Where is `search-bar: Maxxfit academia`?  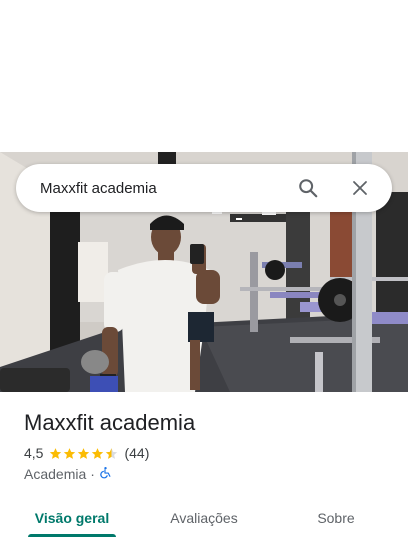 search-bar: Maxxfit academia is located at coordinates (204, 188).